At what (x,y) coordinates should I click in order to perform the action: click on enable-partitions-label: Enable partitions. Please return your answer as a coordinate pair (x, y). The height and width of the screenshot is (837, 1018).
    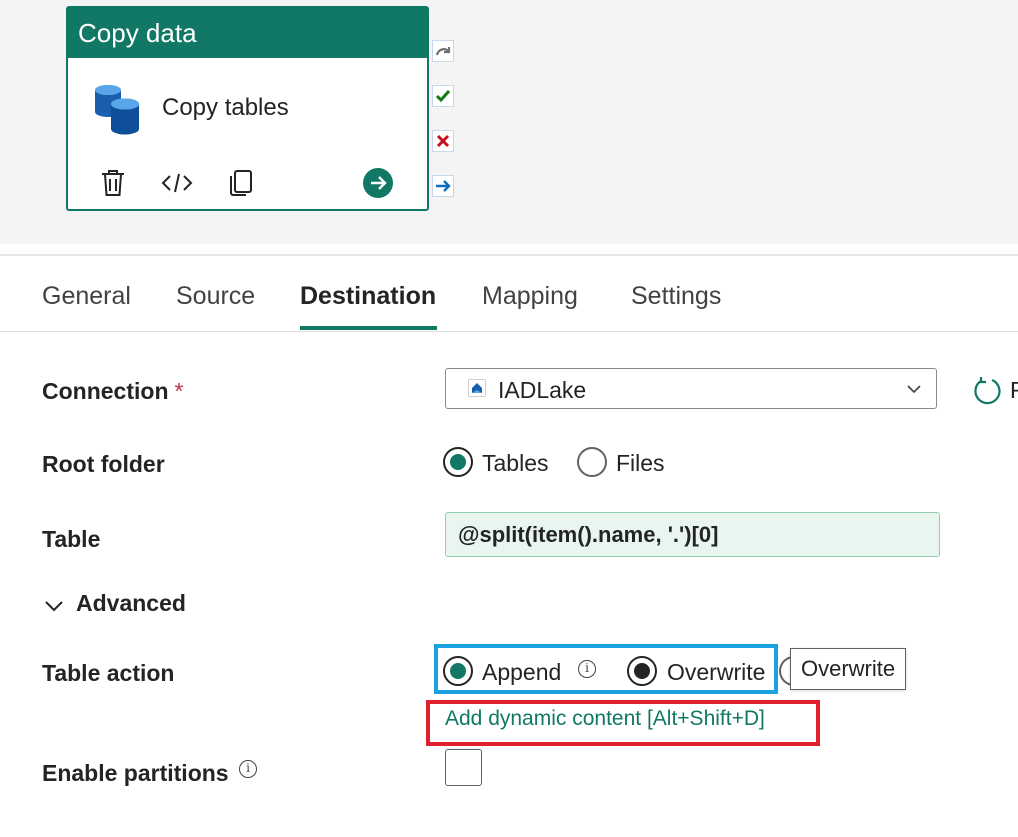
    Looking at the image, I should click on (135, 773).